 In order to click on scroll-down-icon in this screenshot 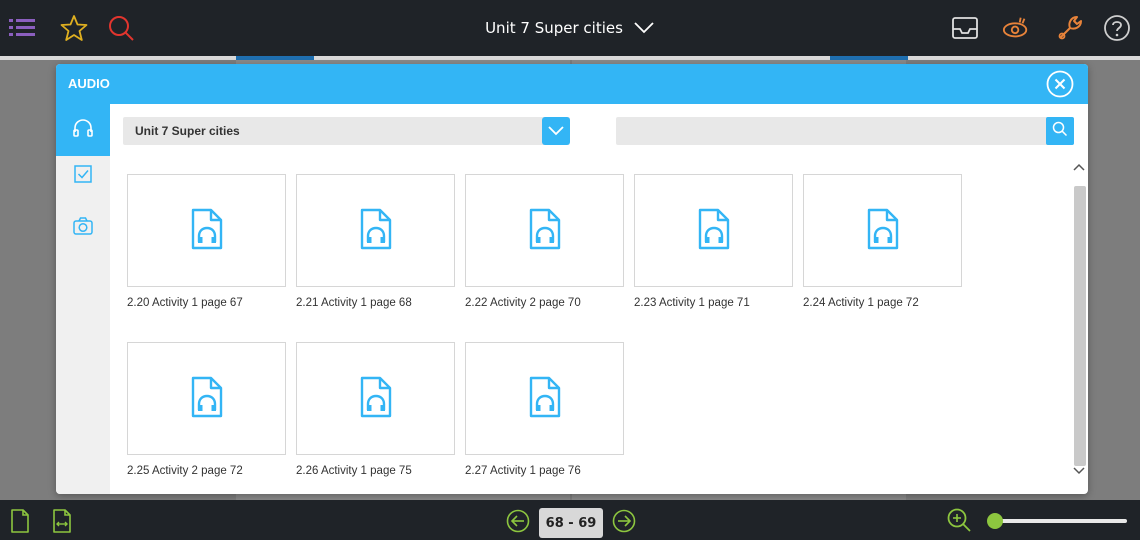, I will do `click(1079, 471)`.